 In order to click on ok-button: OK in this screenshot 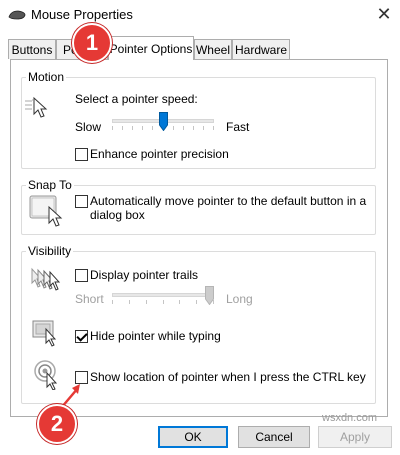, I will do `click(193, 437)`.